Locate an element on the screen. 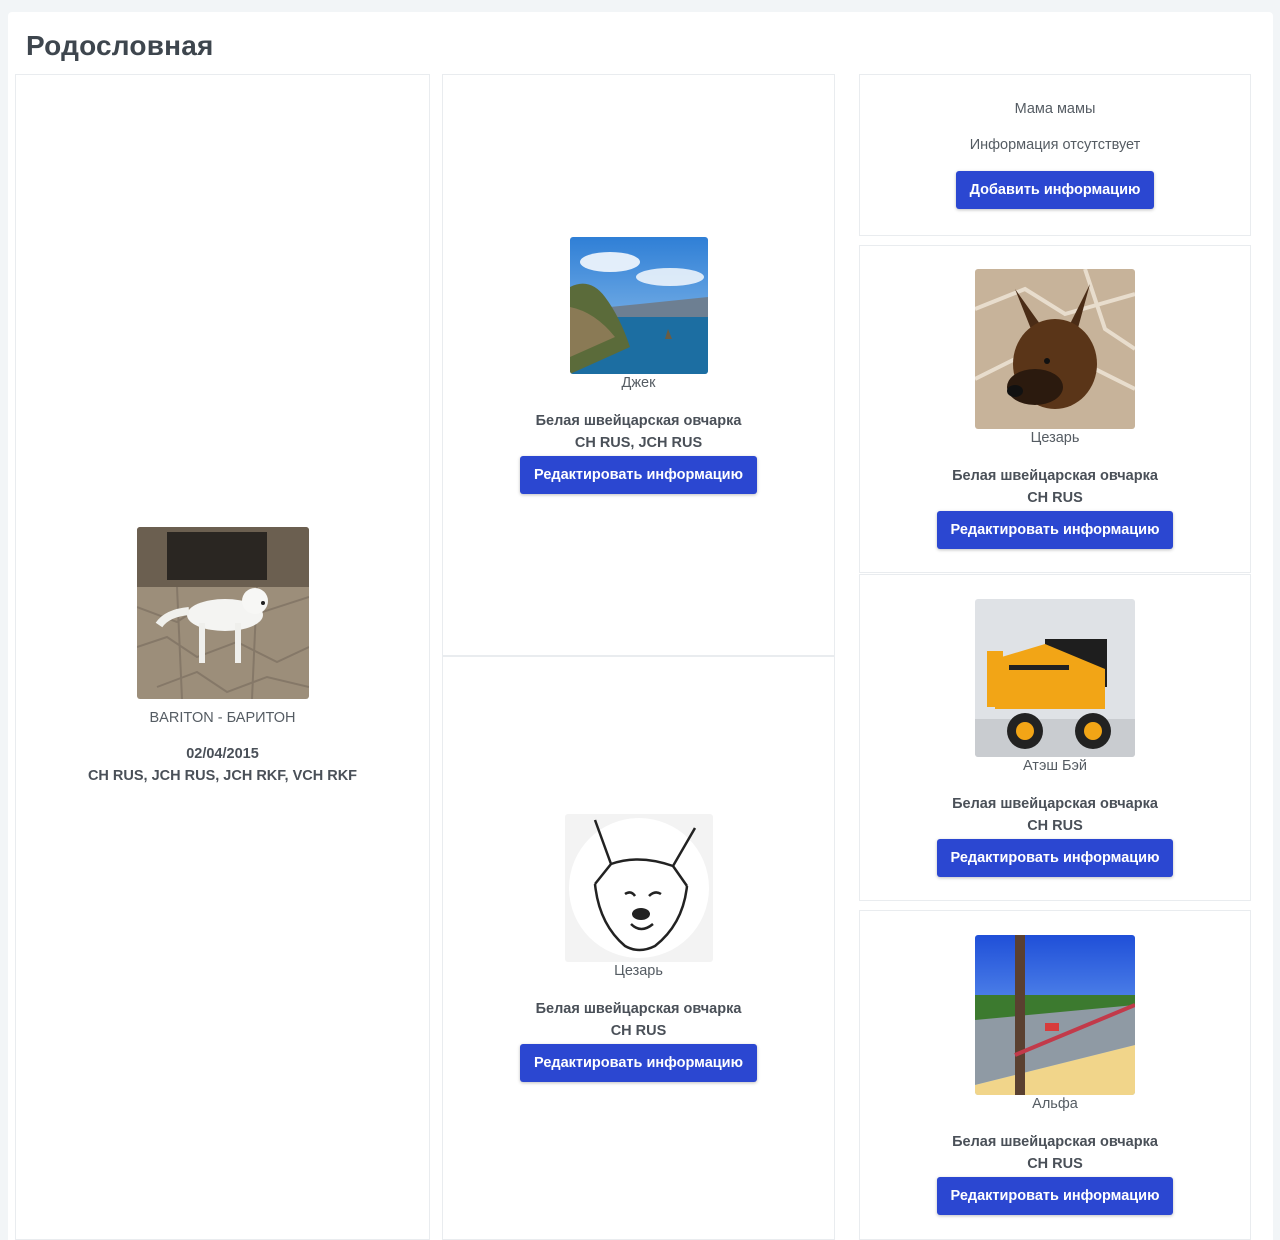  parent-titles: CH RUS is located at coordinates (638, 1031).